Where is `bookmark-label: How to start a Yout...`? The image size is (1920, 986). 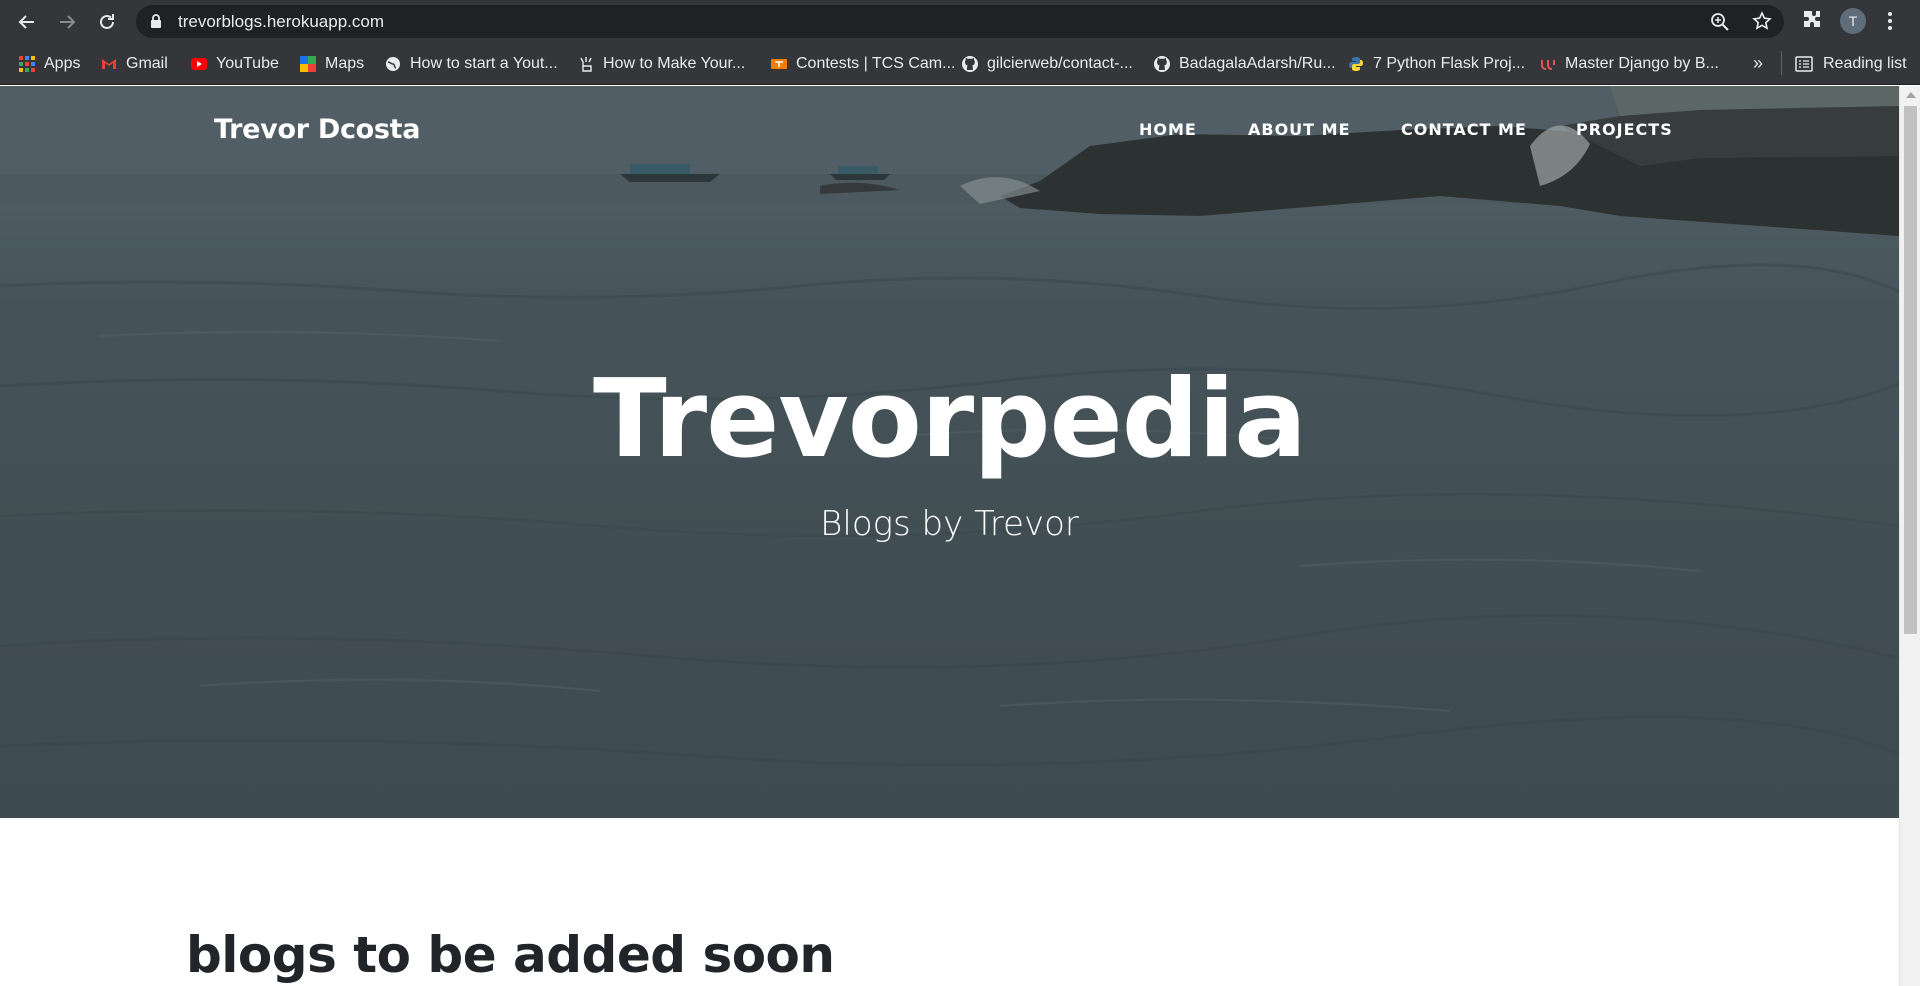
bookmark-label: How to start a Yout... is located at coordinates (484, 63).